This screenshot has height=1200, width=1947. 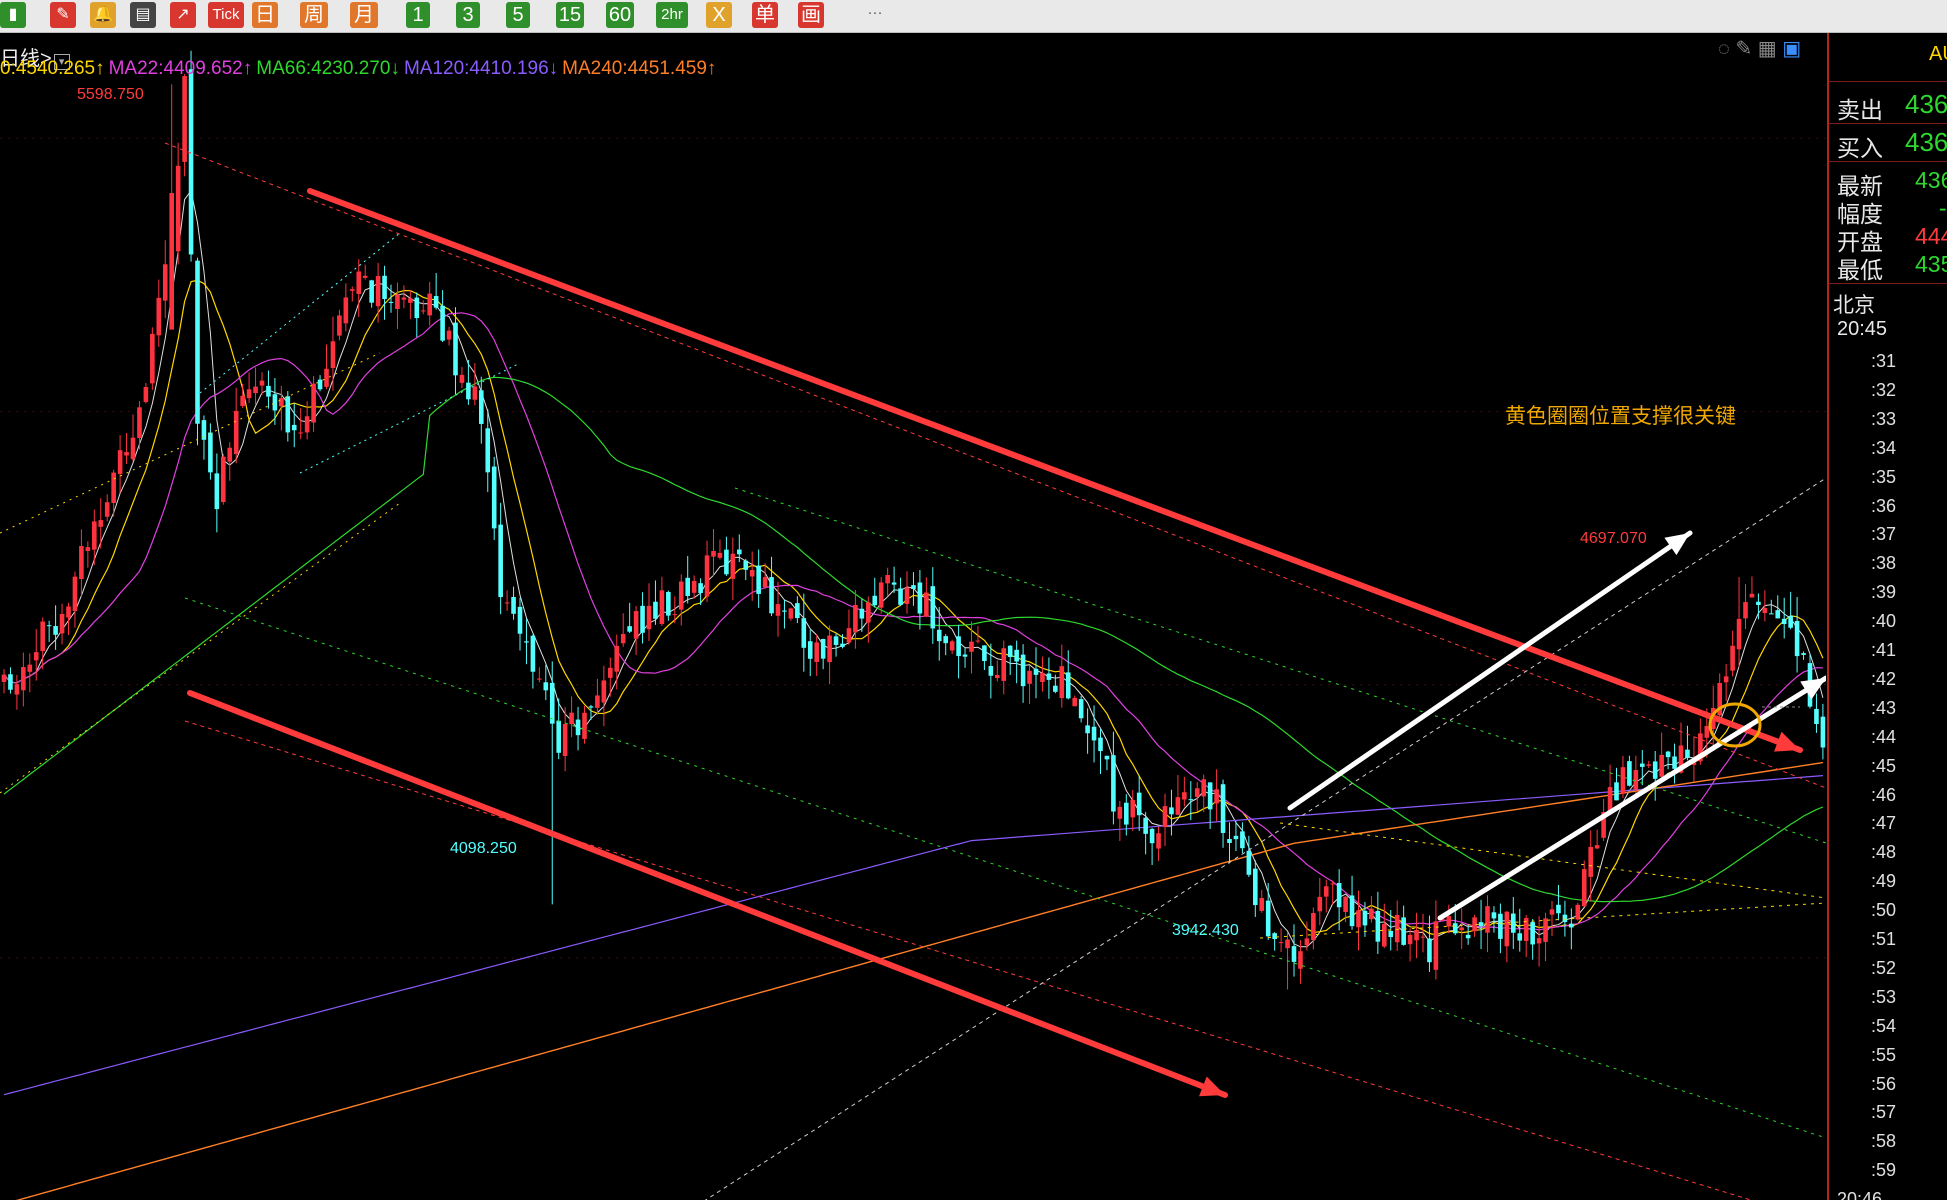 I want to click on pen-icon: ✎, so click(x=63, y=15).